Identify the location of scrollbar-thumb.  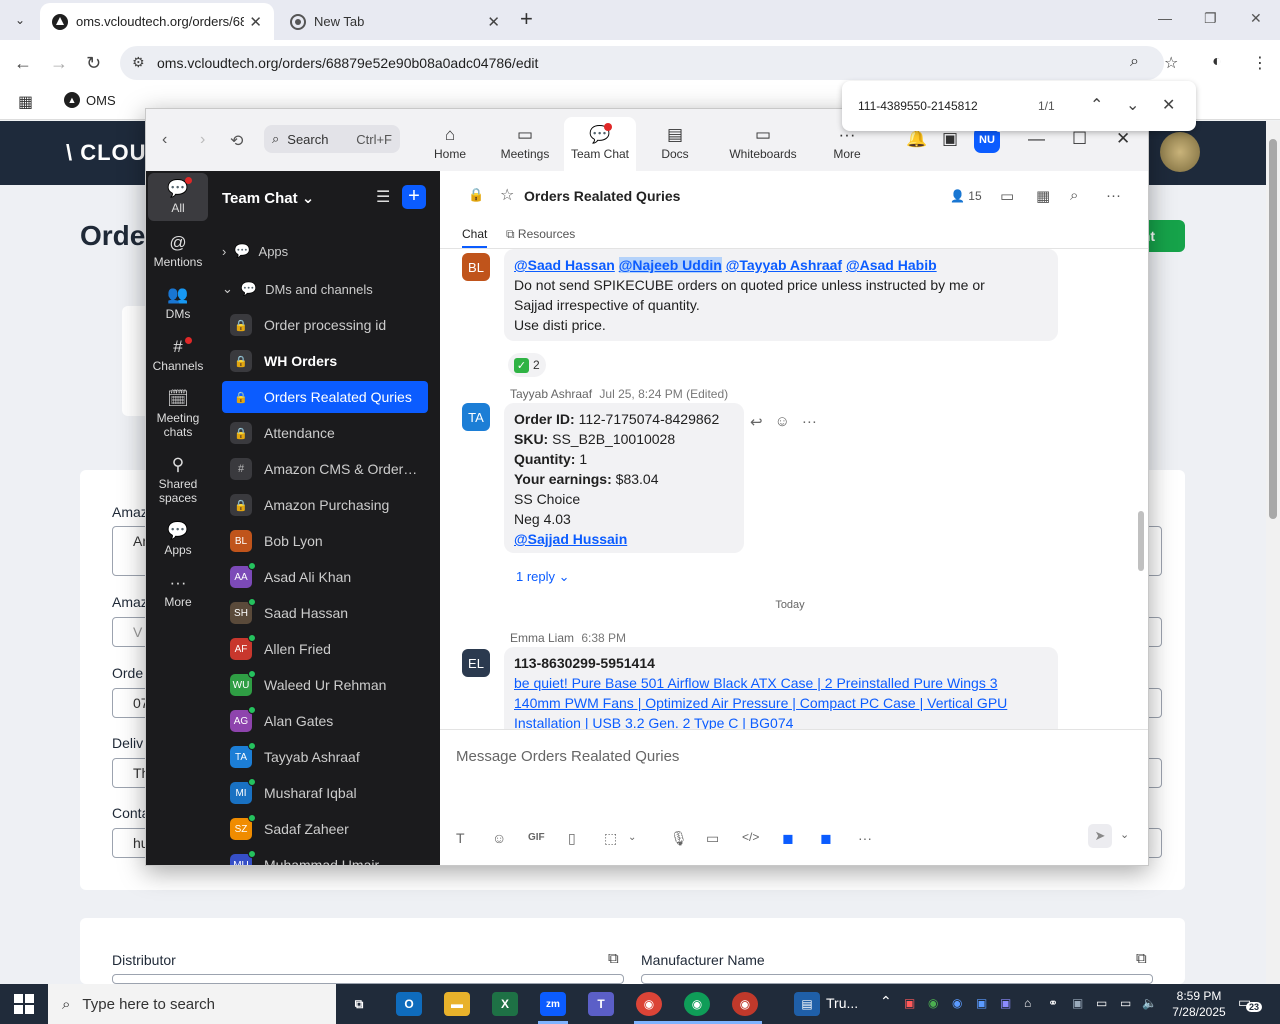
(1273, 329).